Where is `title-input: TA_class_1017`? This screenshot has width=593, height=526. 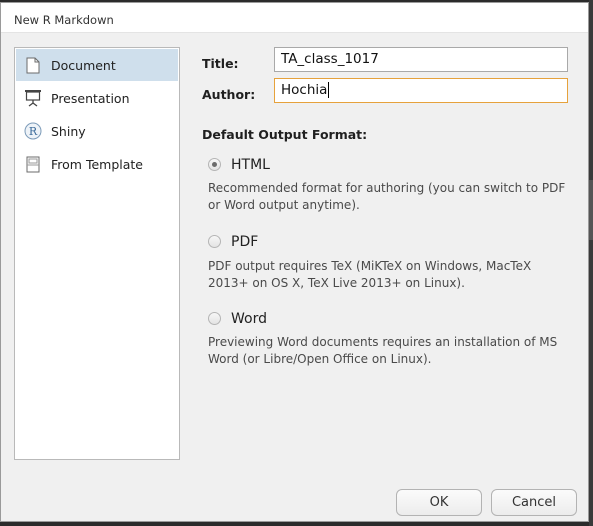 title-input: TA_class_1017 is located at coordinates (421, 59).